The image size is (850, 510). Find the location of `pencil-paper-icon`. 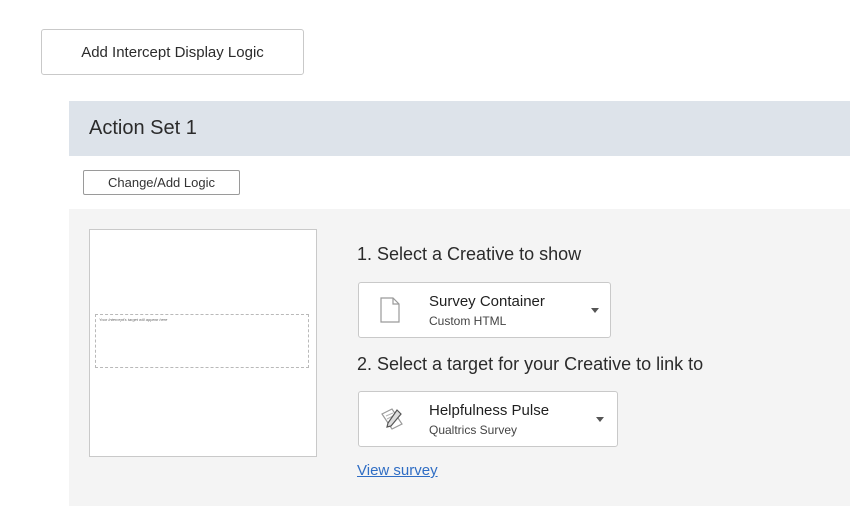

pencil-paper-icon is located at coordinates (392, 421).